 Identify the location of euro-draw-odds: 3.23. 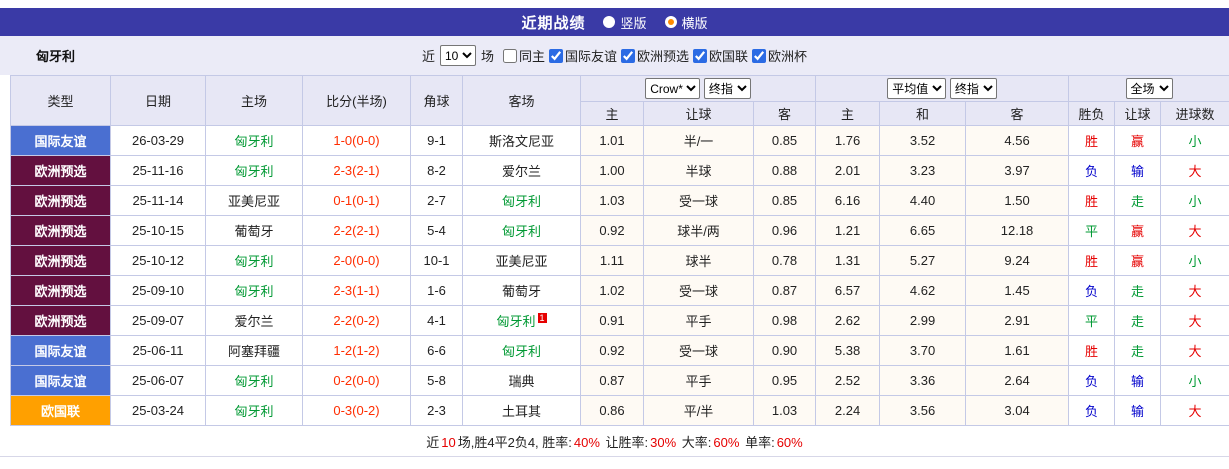
(923, 171).